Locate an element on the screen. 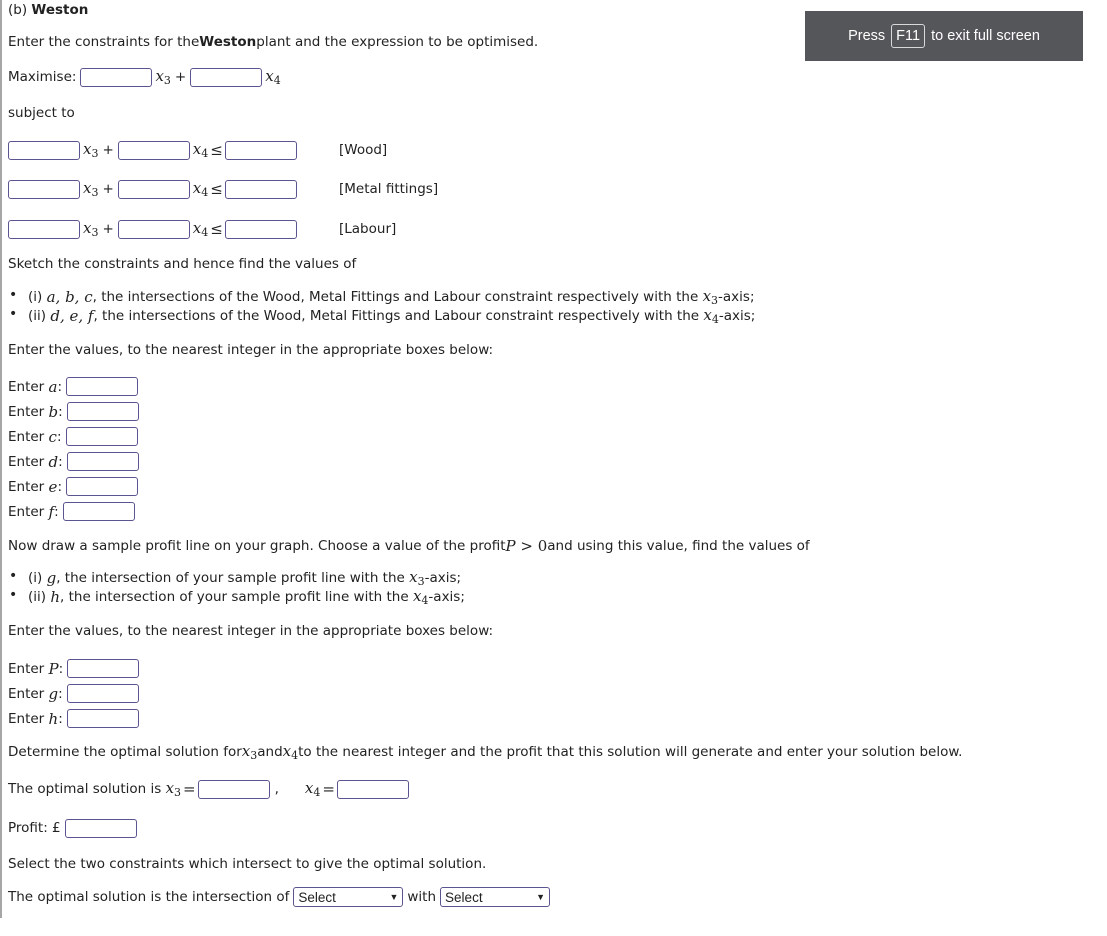  part-label: (b) is located at coordinates (18, 10).